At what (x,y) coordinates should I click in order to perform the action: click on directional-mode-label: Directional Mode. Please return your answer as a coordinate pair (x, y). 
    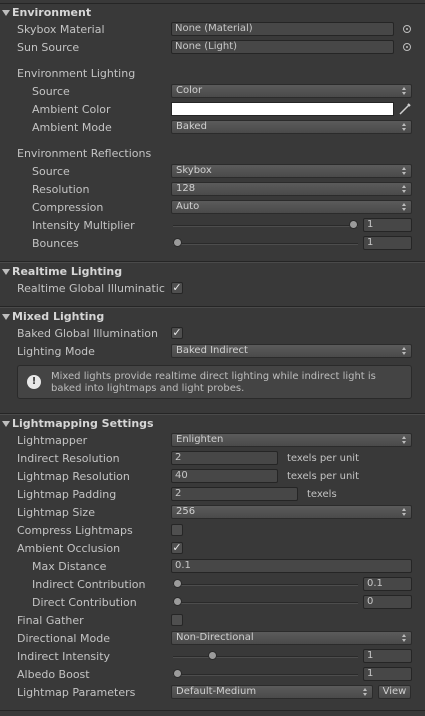
    Looking at the image, I should click on (63, 638).